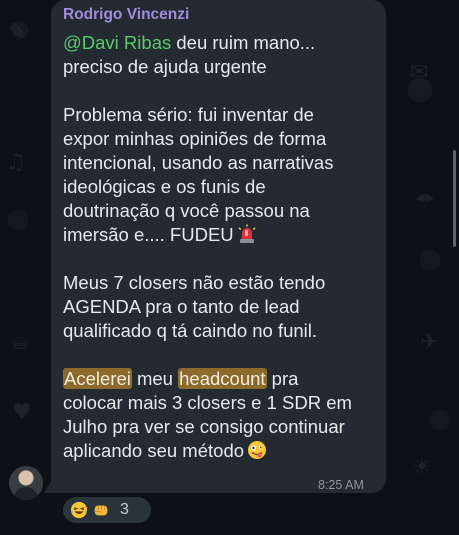 Image resolution: width=459 pixels, height=535 pixels. I want to click on message-line: Problema sério: fui inventar de, so click(188, 114).